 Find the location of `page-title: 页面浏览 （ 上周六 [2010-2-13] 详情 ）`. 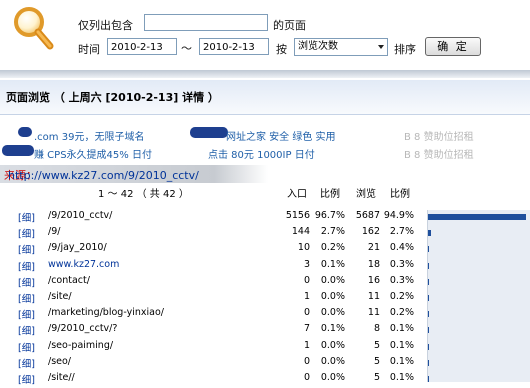

page-title: 页面浏览 （ 上周六 [2010-2-13] 详情 ） is located at coordinates (112, 97).